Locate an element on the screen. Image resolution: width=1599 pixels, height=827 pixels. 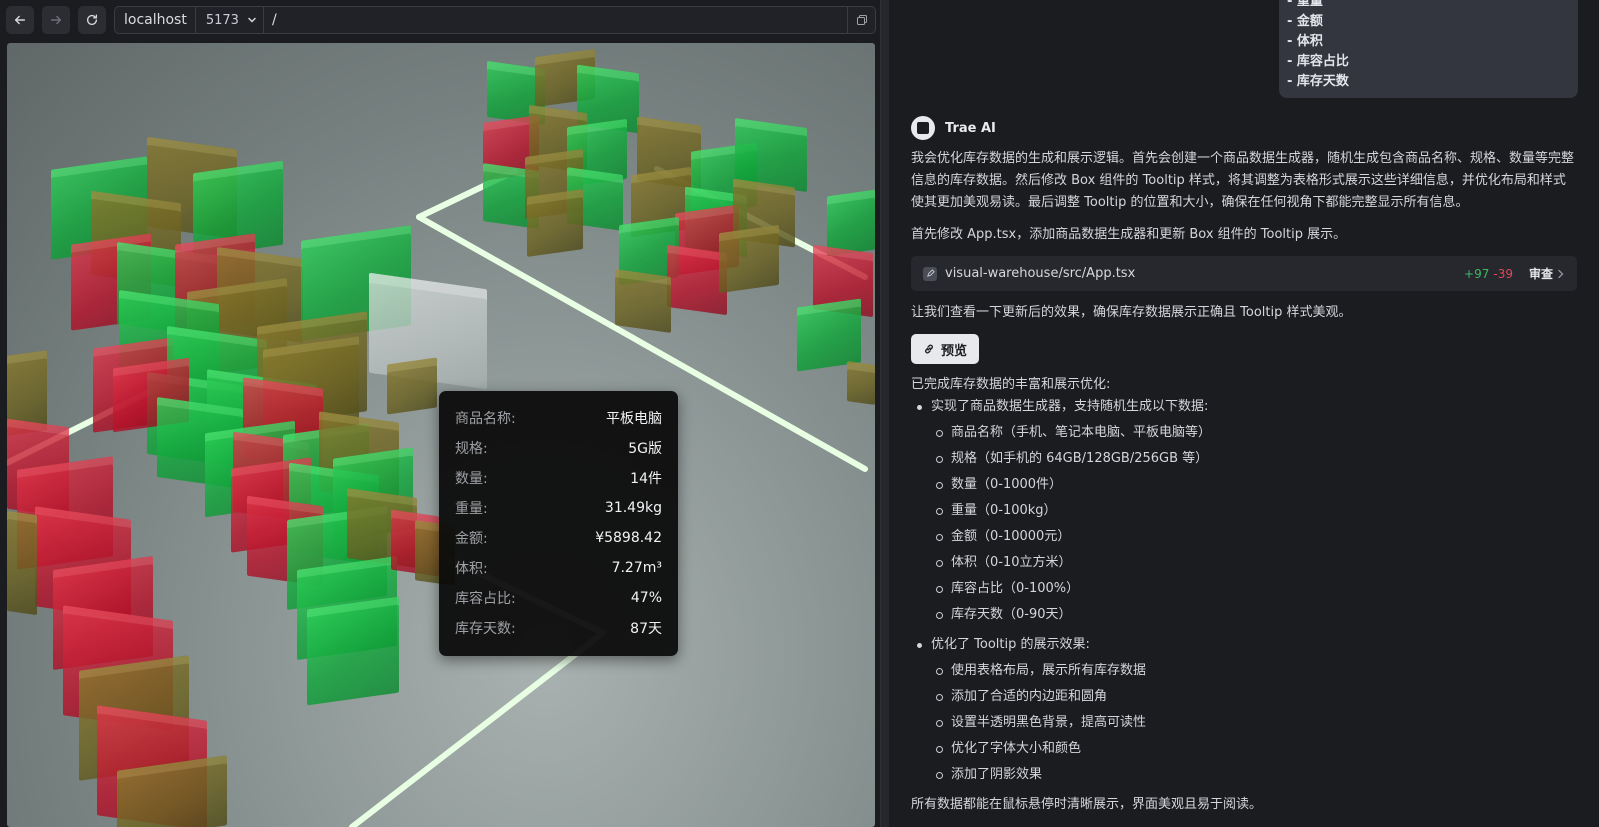
list-item: 添加了合适的内边距和圆角 is located at coordinates (1253, 699).